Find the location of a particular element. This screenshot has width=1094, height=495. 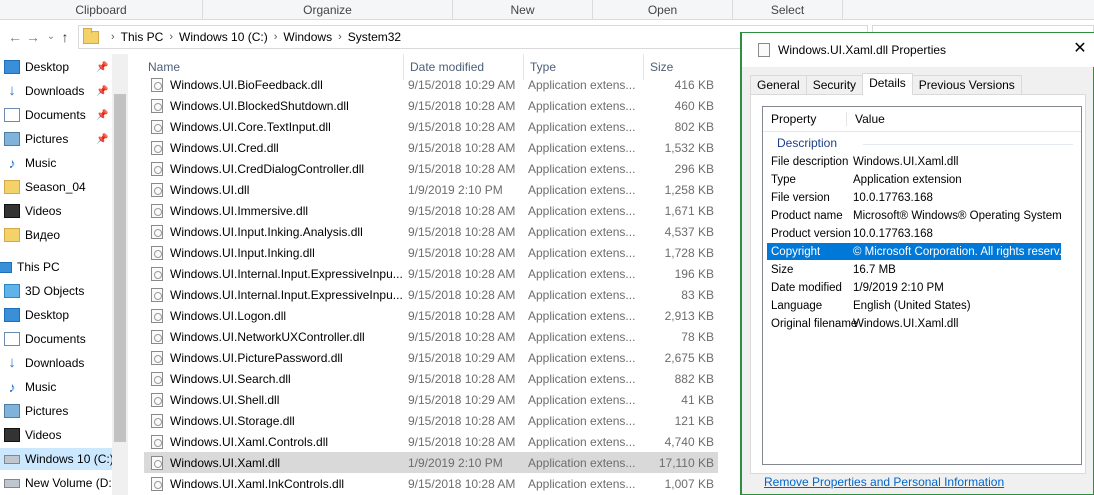

breadcrumb-windows: Windows is located at coordinates (307, 37).